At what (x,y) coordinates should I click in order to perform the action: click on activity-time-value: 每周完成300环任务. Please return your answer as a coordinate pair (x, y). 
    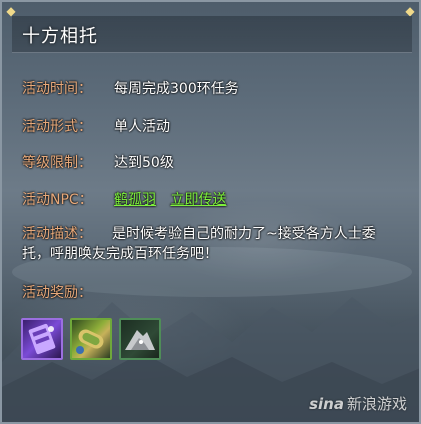
    Looking at the image, I should click on (176, 89).